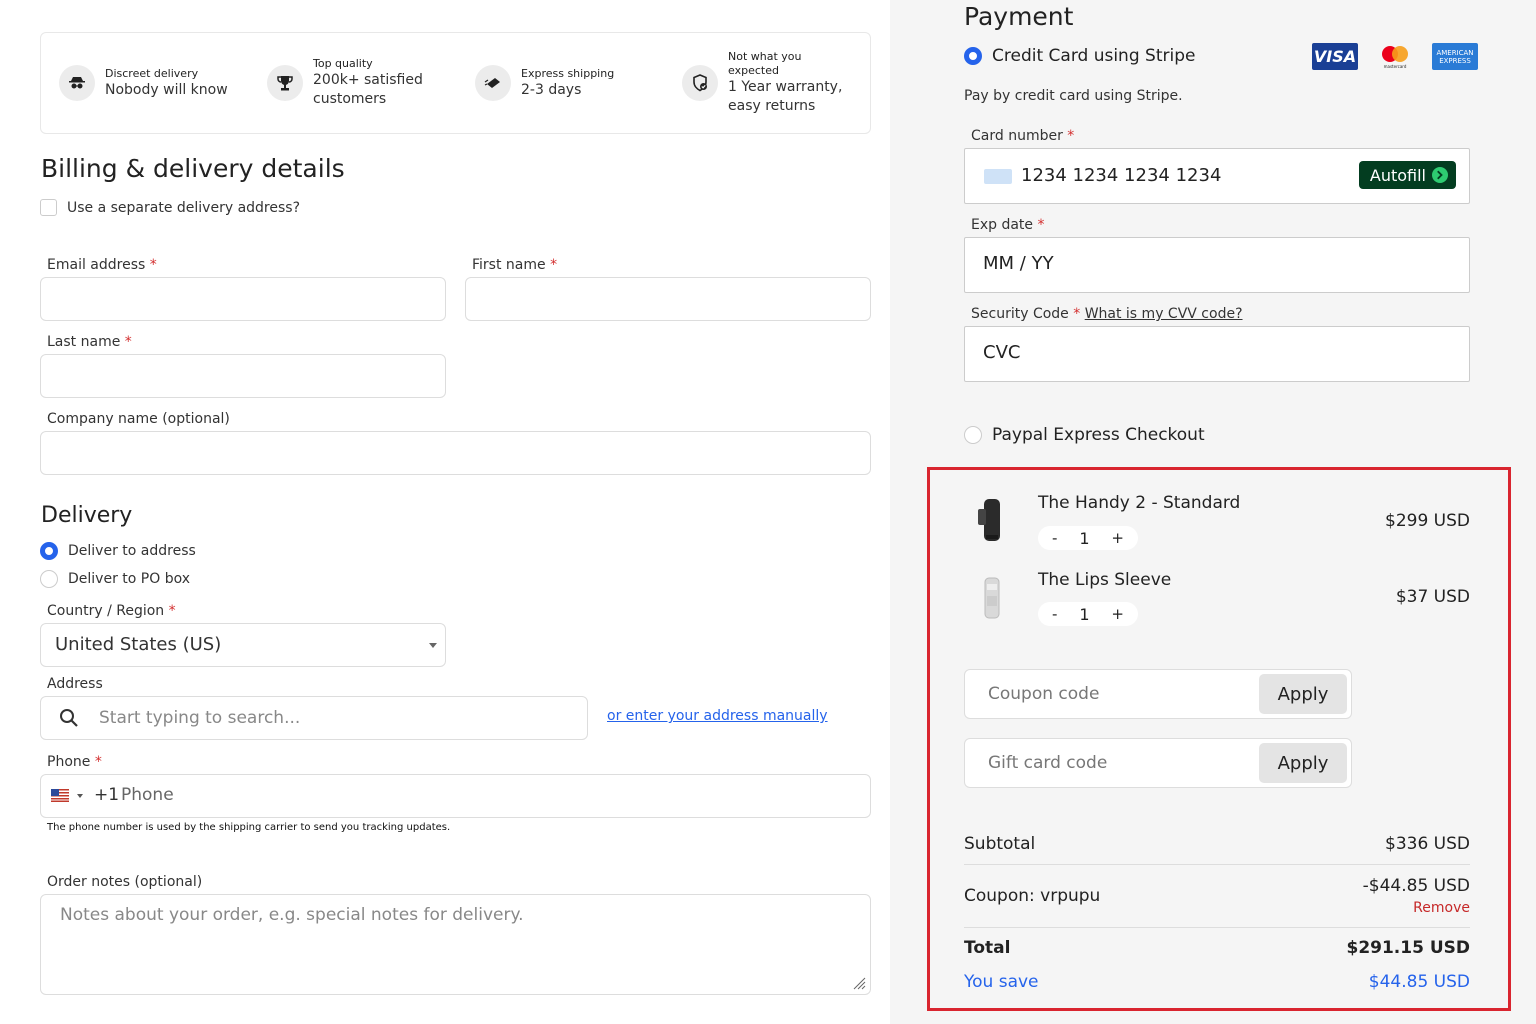 This screenshot has width=1536, height=1024. Describe the element at coordinates (285, 83) in the screenshot. I see `trophy-icon` at that location.